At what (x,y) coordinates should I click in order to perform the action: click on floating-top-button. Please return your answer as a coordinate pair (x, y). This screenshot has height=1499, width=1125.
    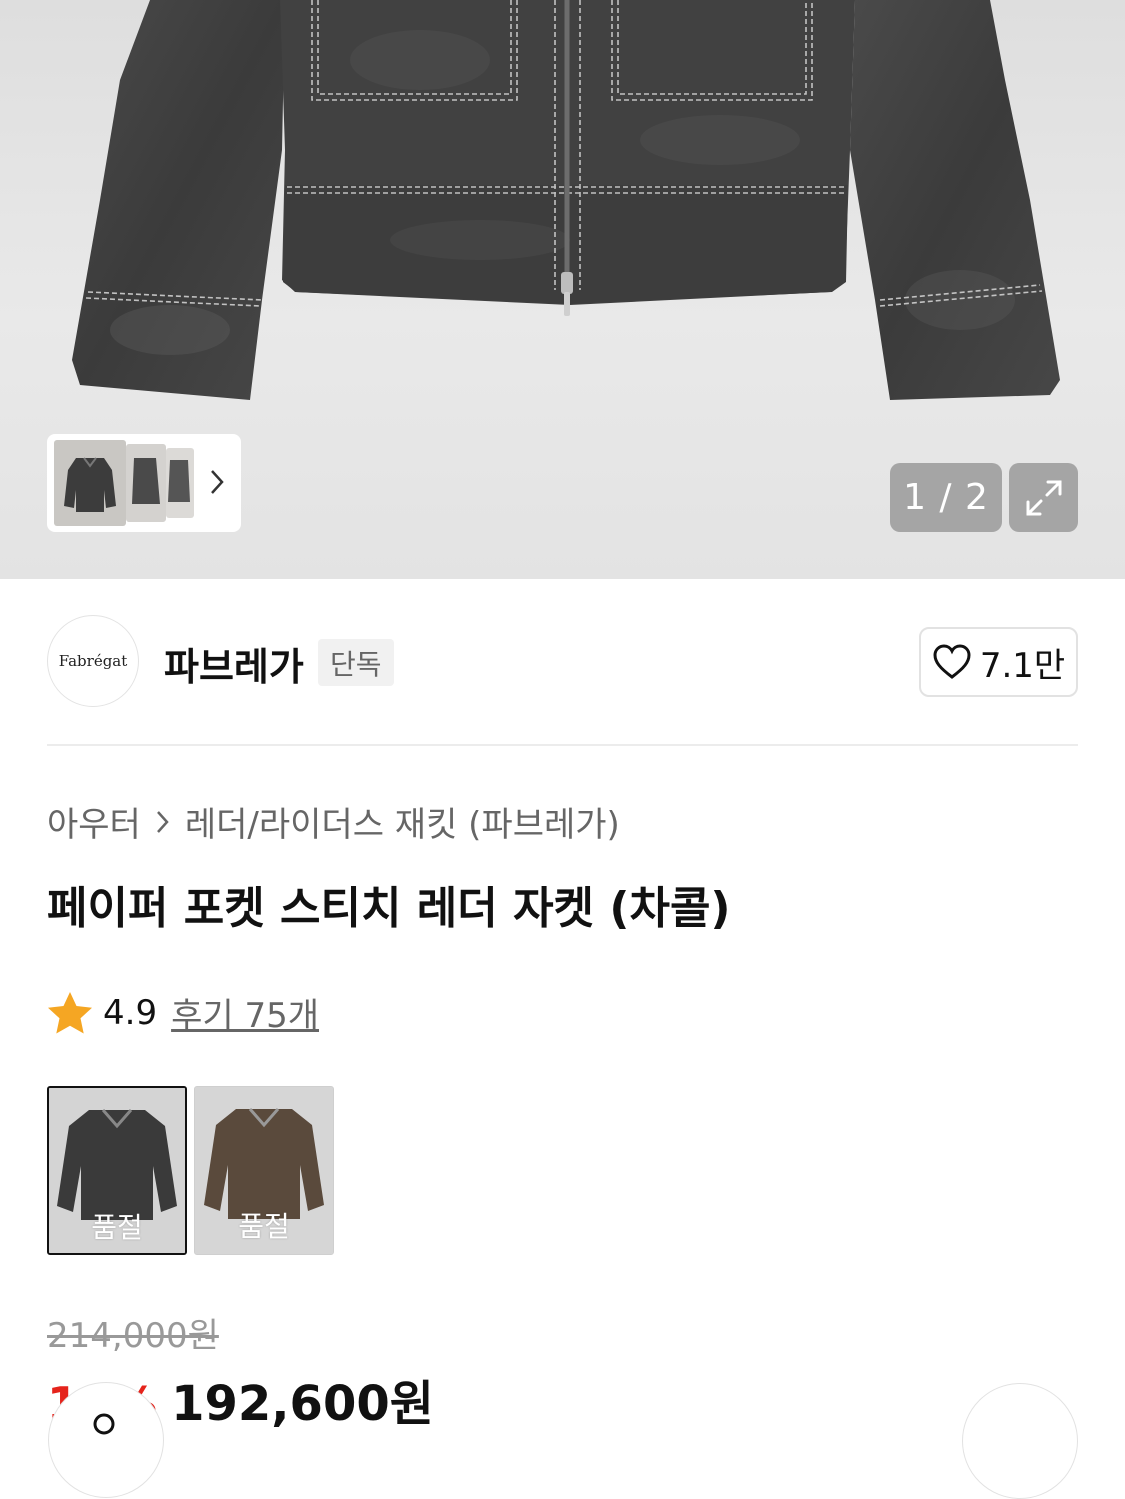
    Looking at the image, I should click on (1020, 1441).